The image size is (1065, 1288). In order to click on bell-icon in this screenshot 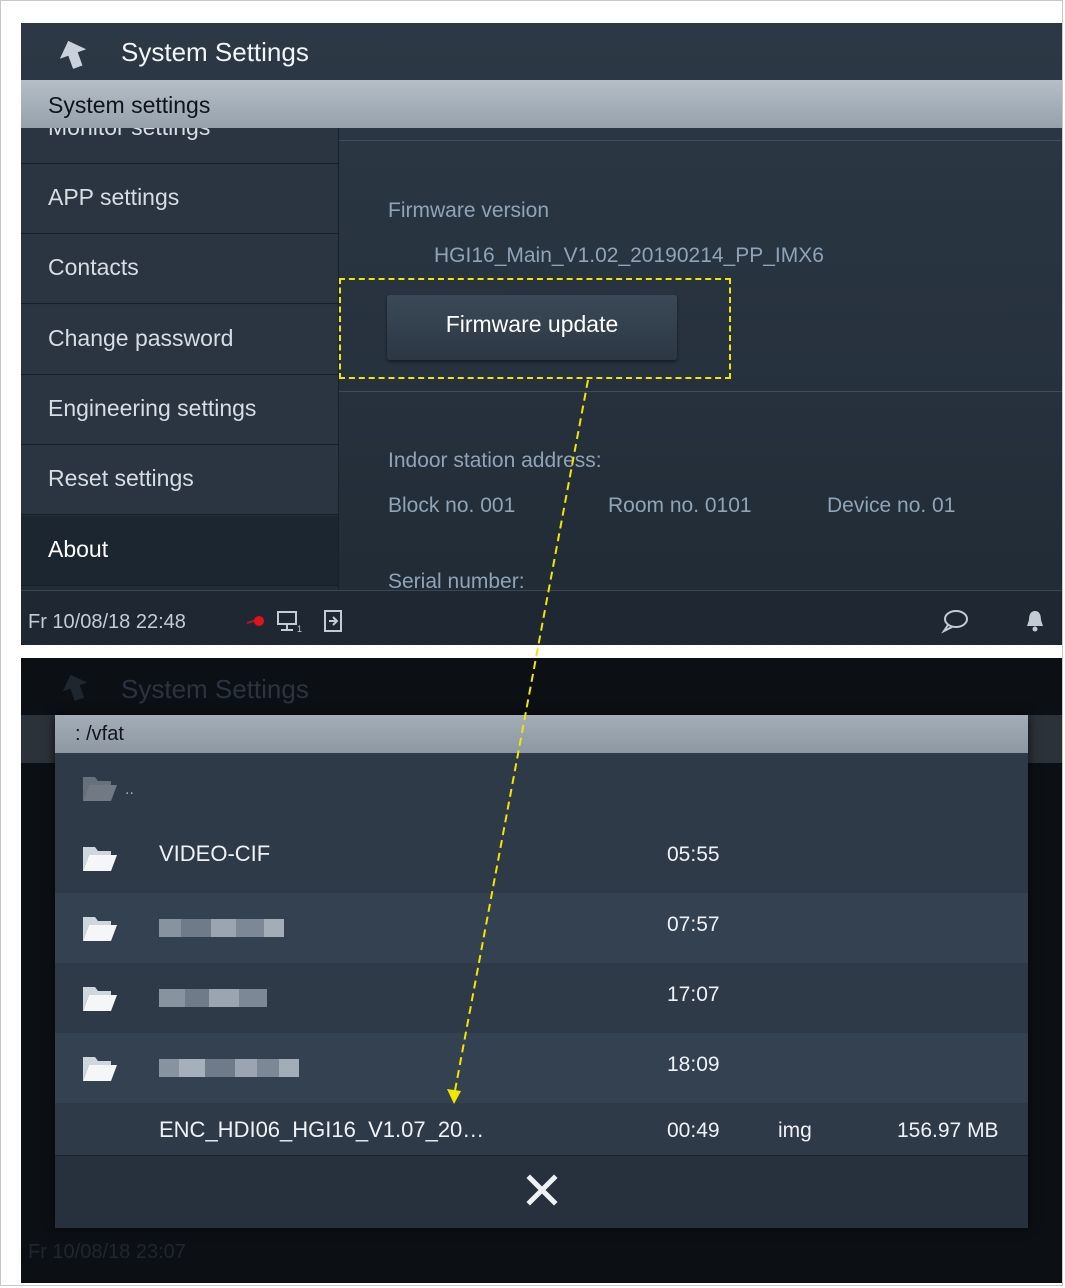, I will do `click(1035, 621)`.